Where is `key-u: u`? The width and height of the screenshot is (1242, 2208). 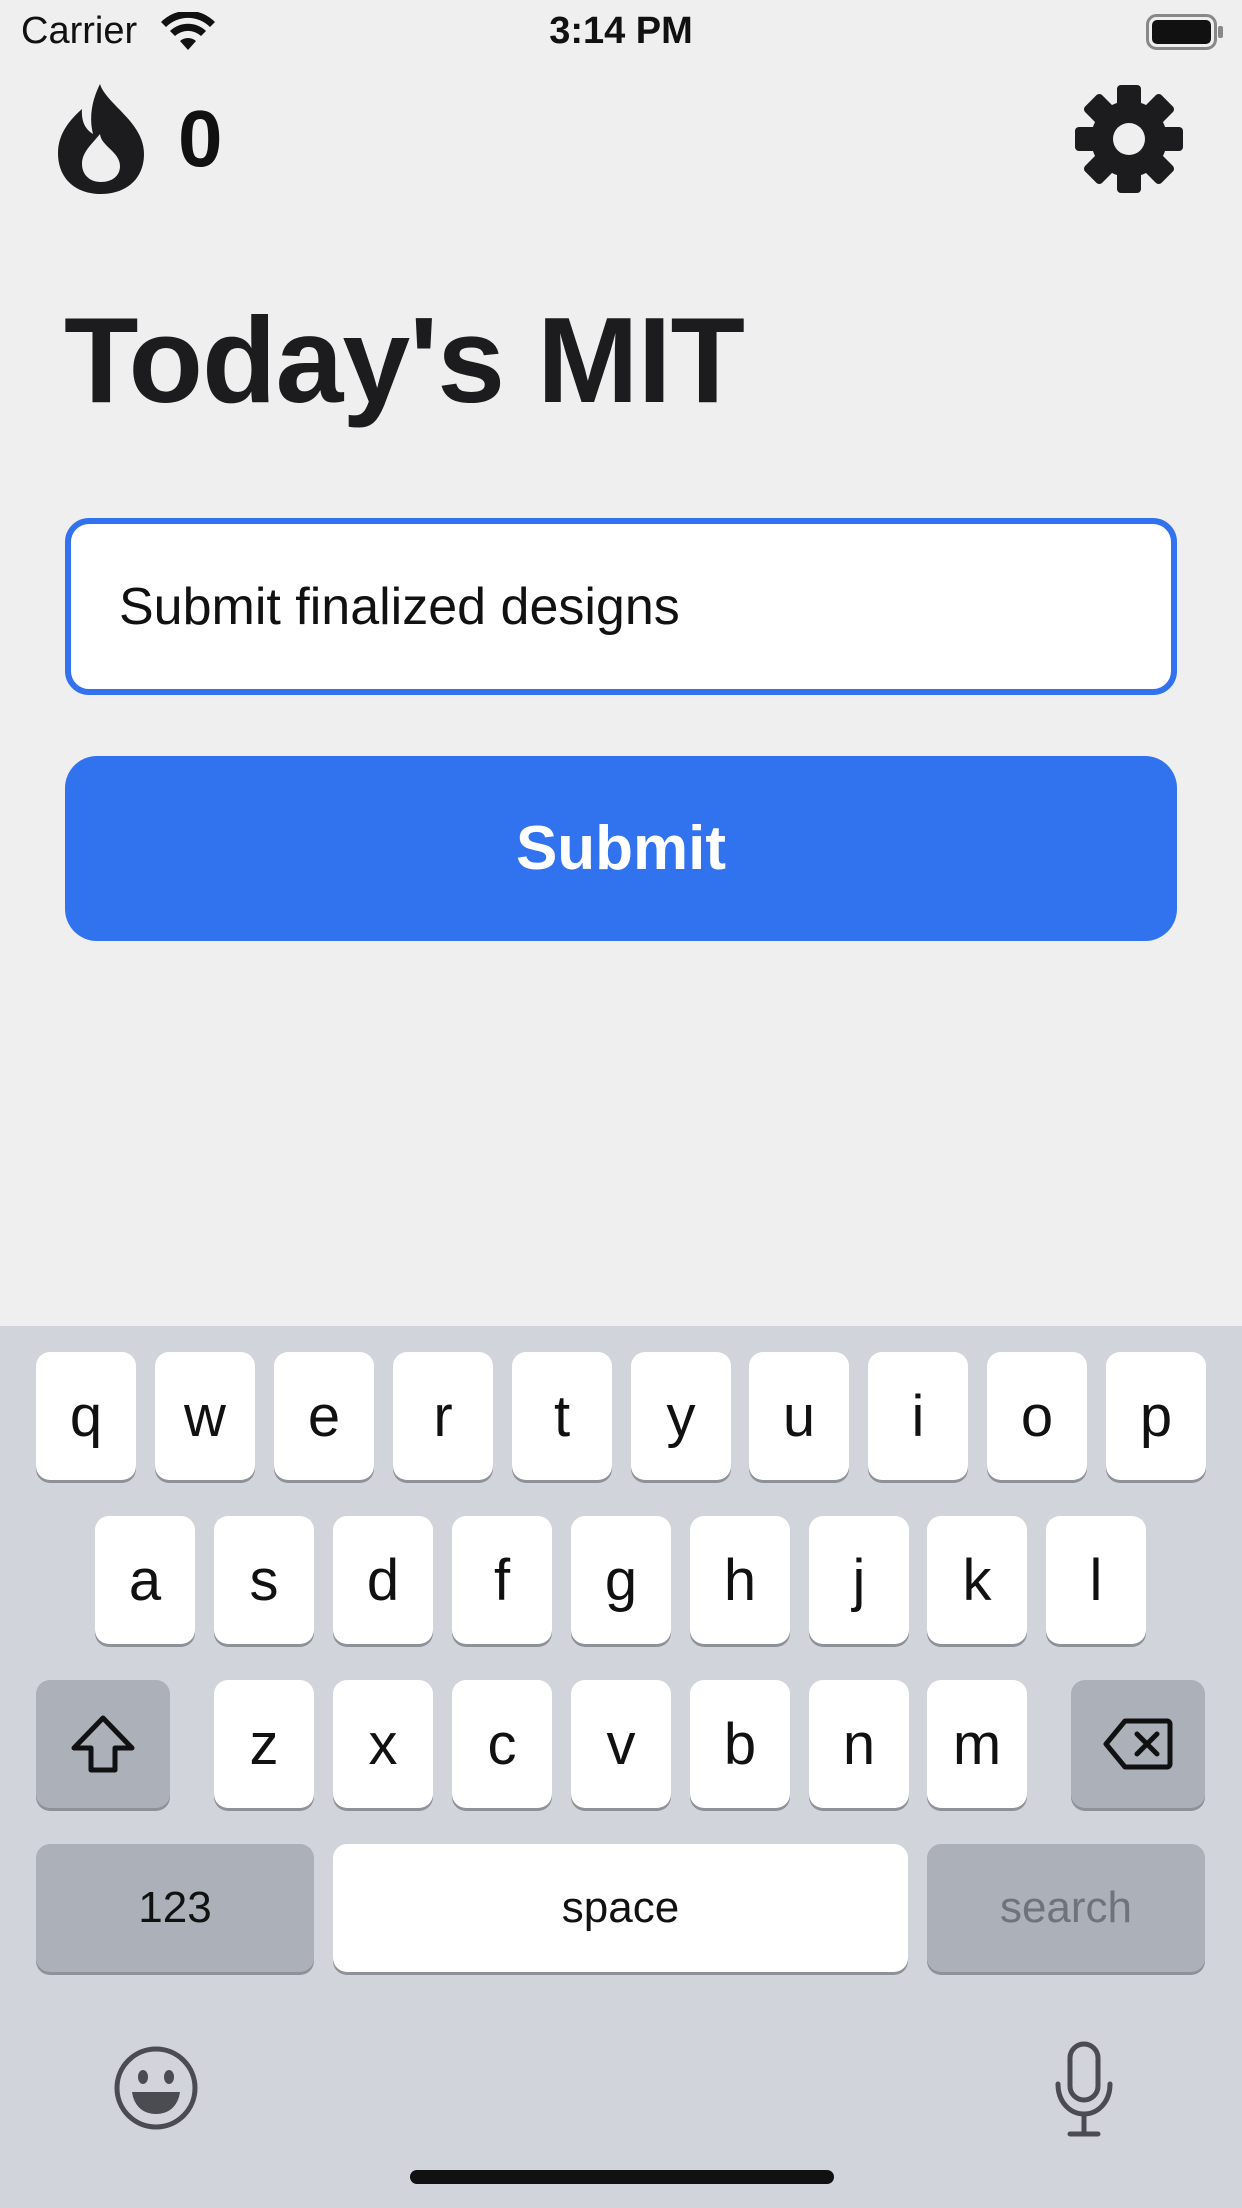 key-u: u is located at coordinates (799, 1416).